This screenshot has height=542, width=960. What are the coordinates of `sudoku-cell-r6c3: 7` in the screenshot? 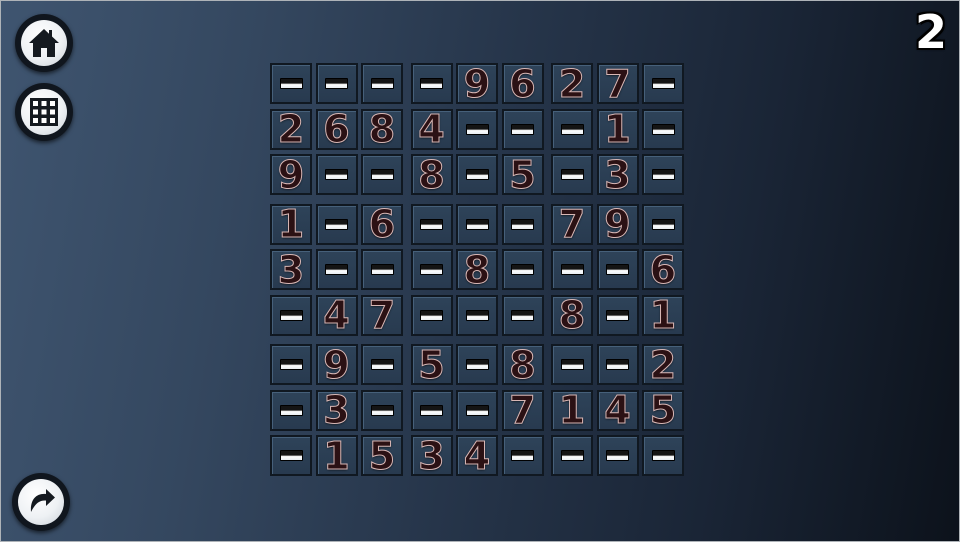 It's located at (382, 315).